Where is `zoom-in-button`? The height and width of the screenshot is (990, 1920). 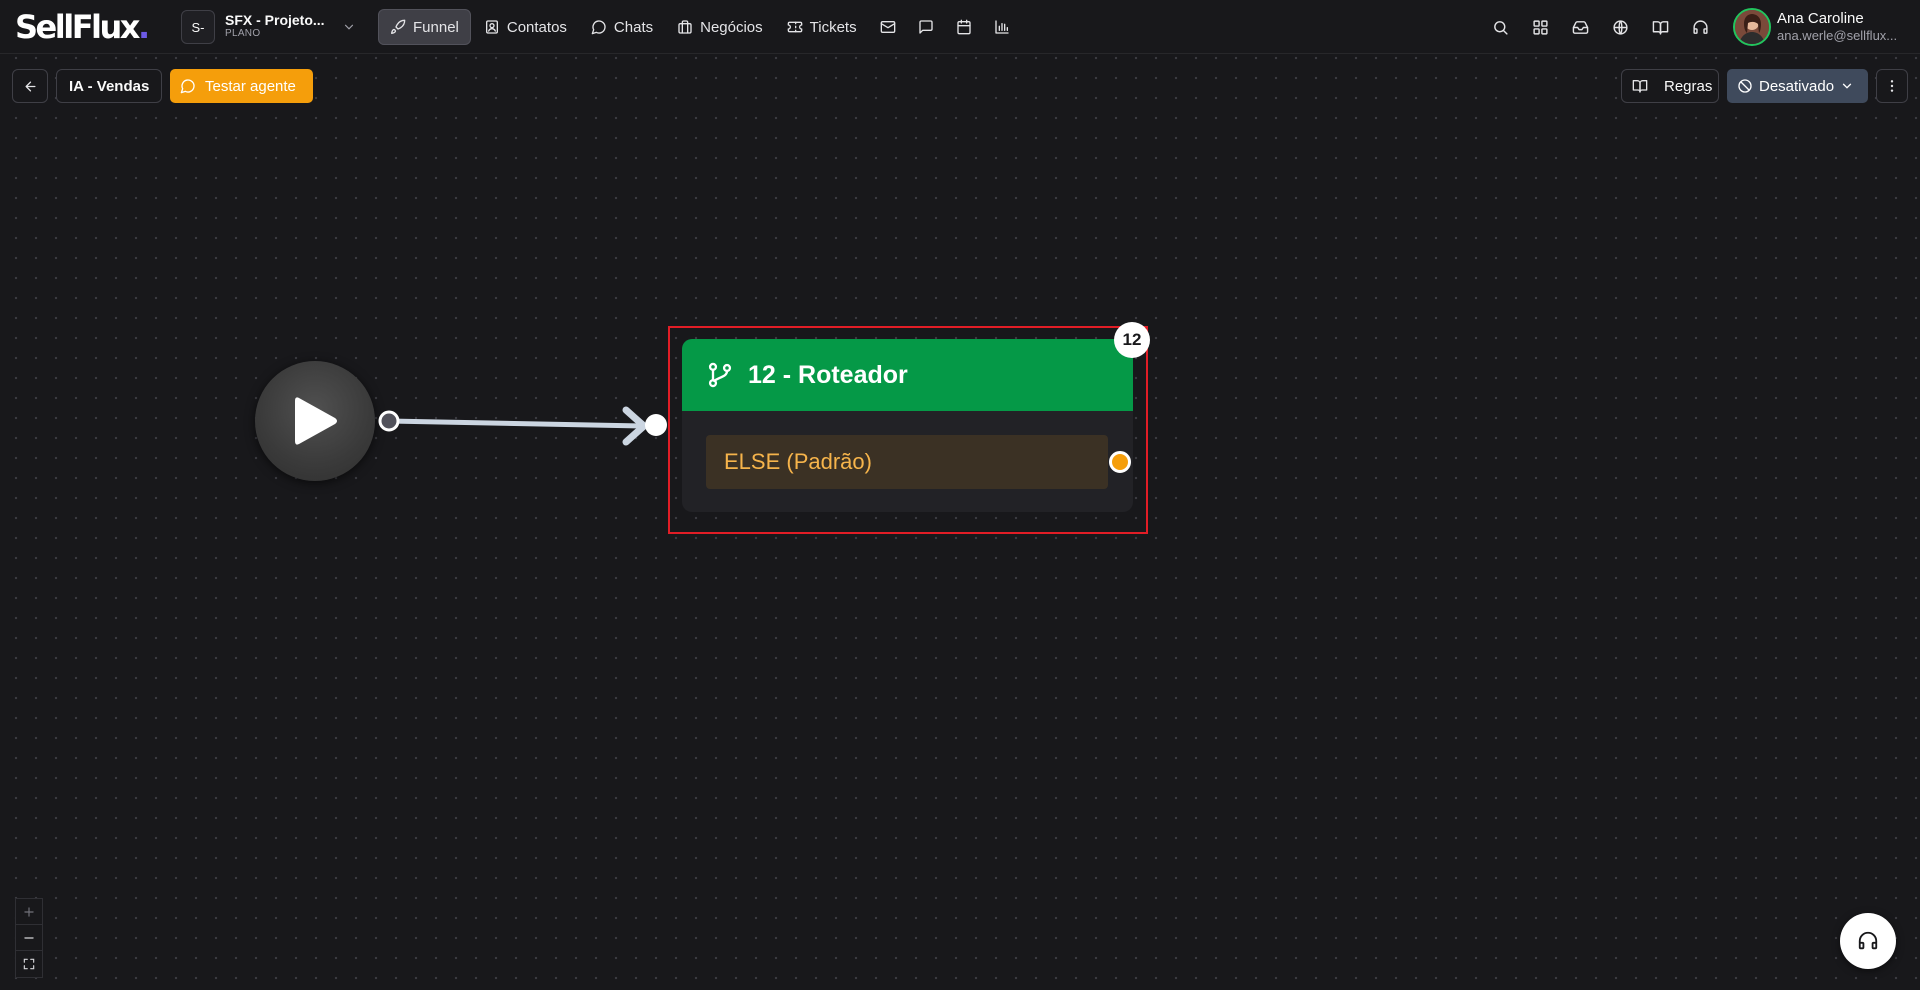
zoom-in-button is located at coordinates (29, 912).